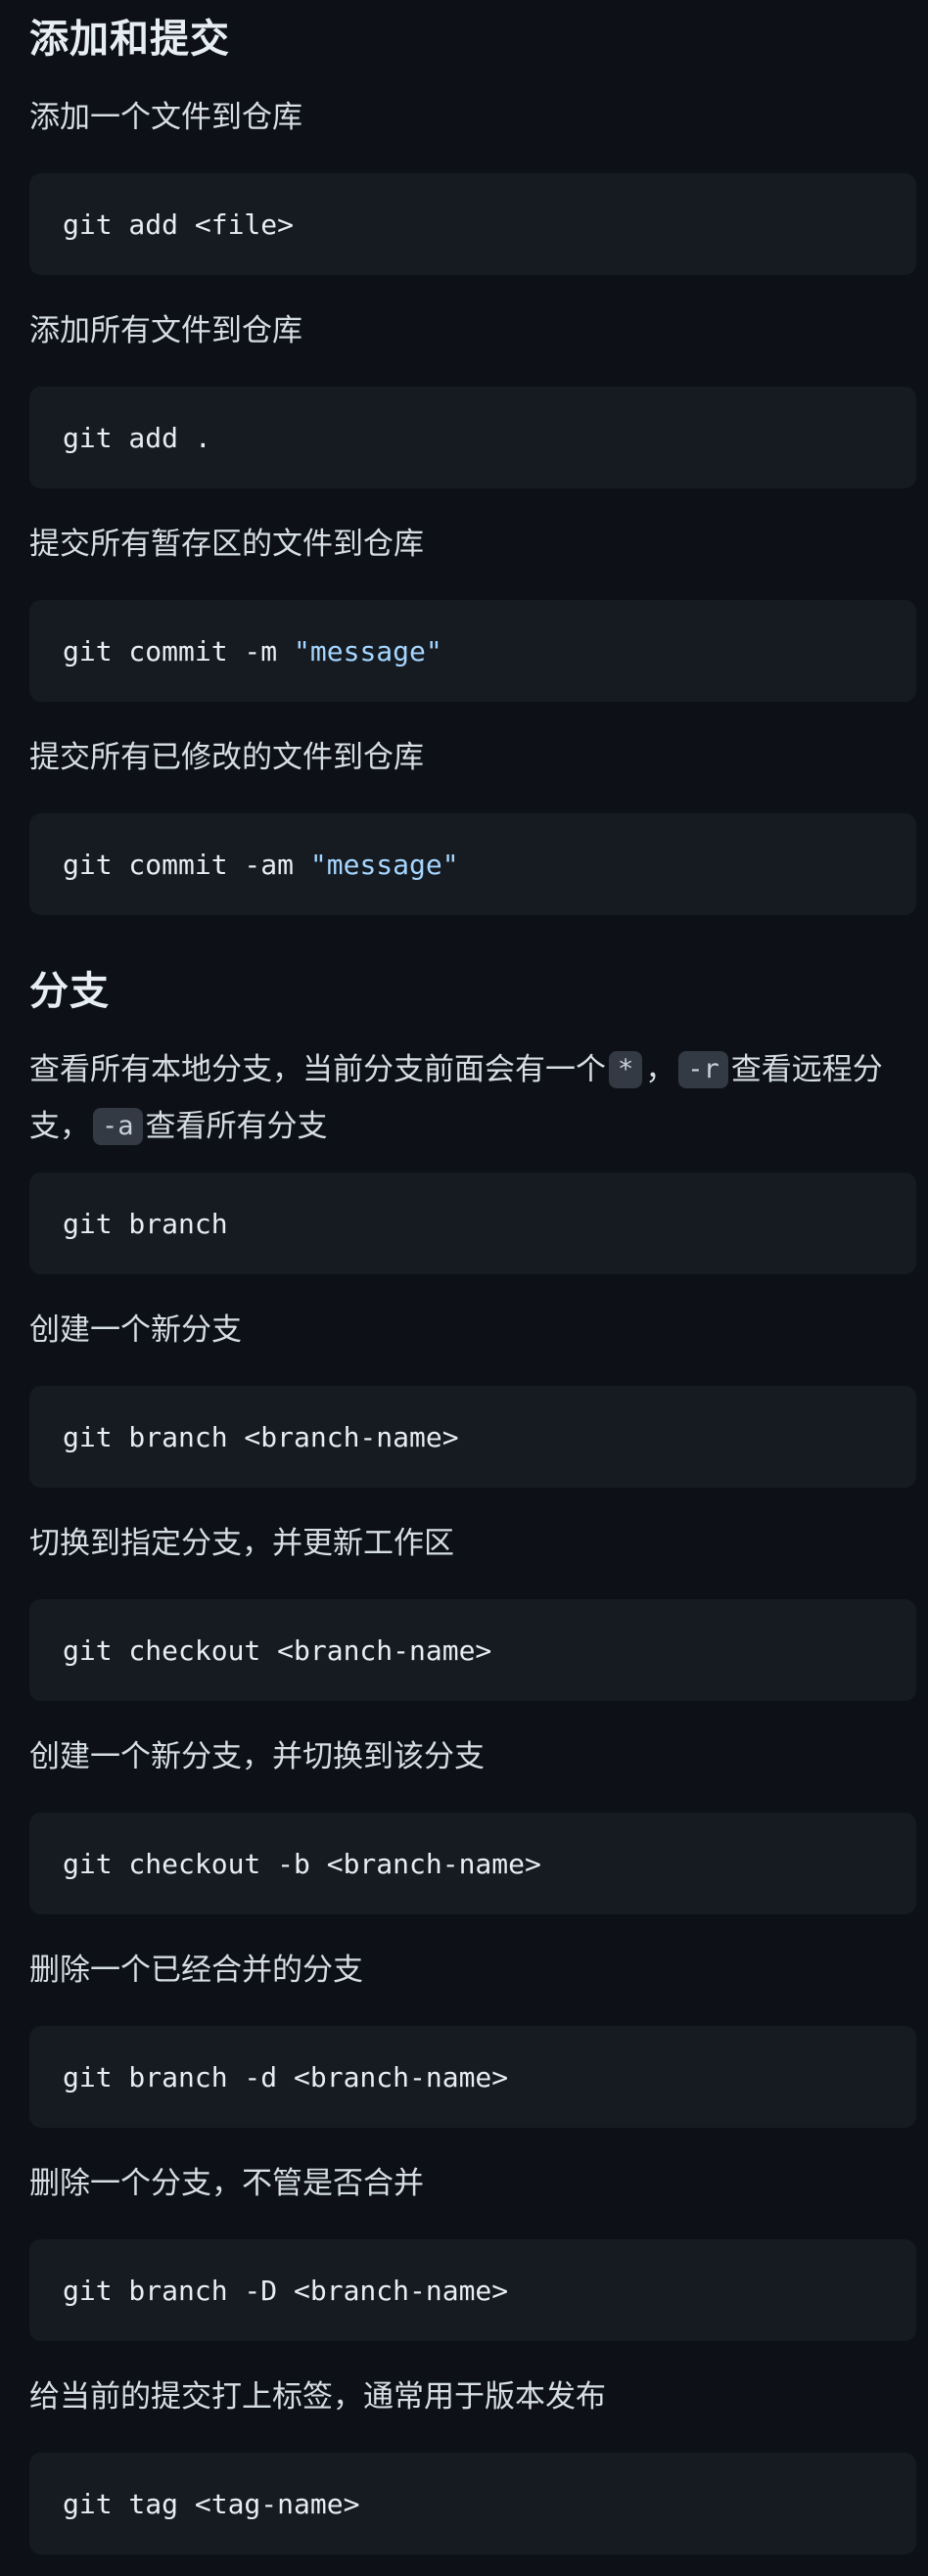 This screenshot has width=928, height=2576. I want to click on desc-create-and-checkout: 创建一个新分支，并切换到该分支, so click(257, 1756).